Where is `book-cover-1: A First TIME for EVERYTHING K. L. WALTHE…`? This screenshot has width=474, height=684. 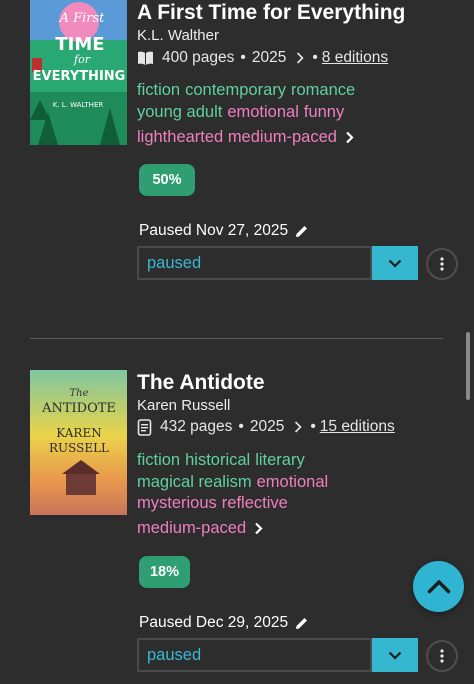 book-cover-1: A First TIME for EVERYTHING K. L. WALTHE… is located at coordinates (78, 72).